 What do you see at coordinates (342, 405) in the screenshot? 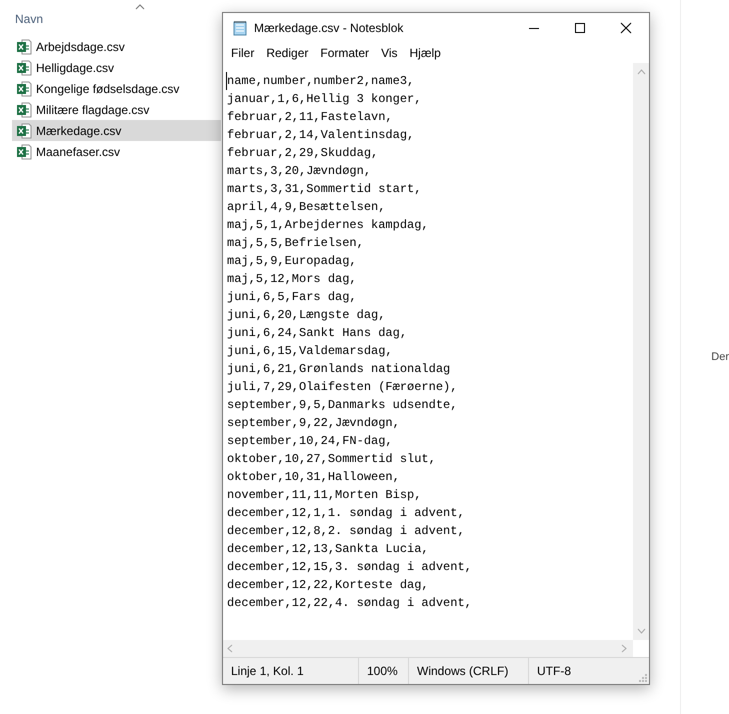
I see `text-line: september,9,5,Danmarks udsendte,` at bounding box center [342, 405].